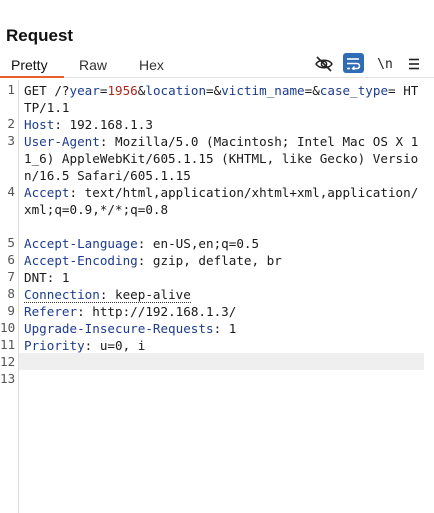 This screenshot has width=434, height=513. What do you see at coordinates (11, 191) in the screenshot?
I see `line-number: 4` at bounding box center [11, 191].